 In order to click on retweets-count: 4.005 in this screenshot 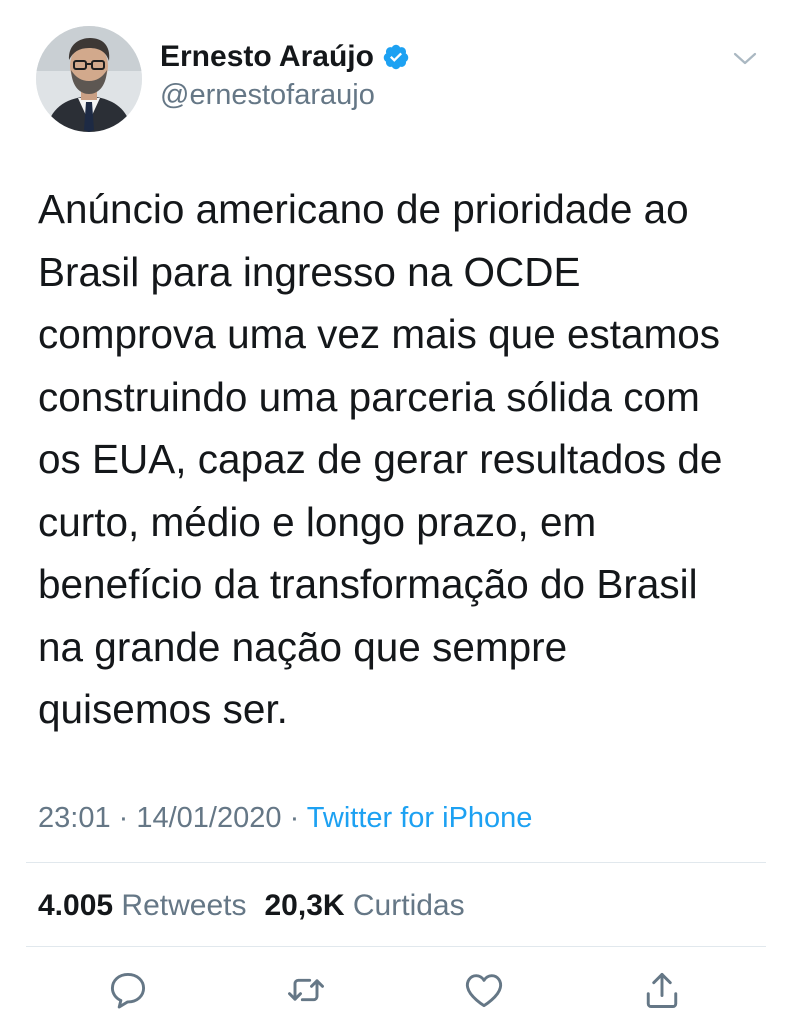, I will do `click(76, 905)`.